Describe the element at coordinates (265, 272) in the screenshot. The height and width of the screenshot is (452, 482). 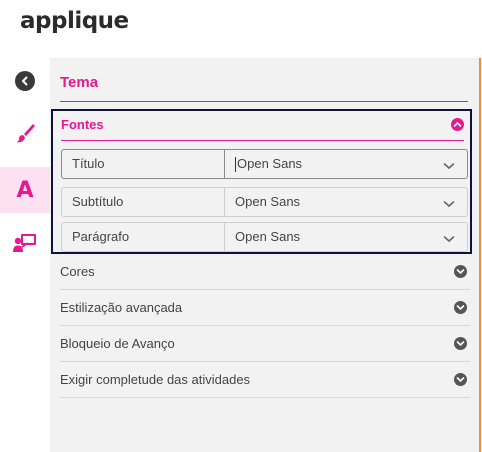
I see `accordion-cores: Cores` at that location.